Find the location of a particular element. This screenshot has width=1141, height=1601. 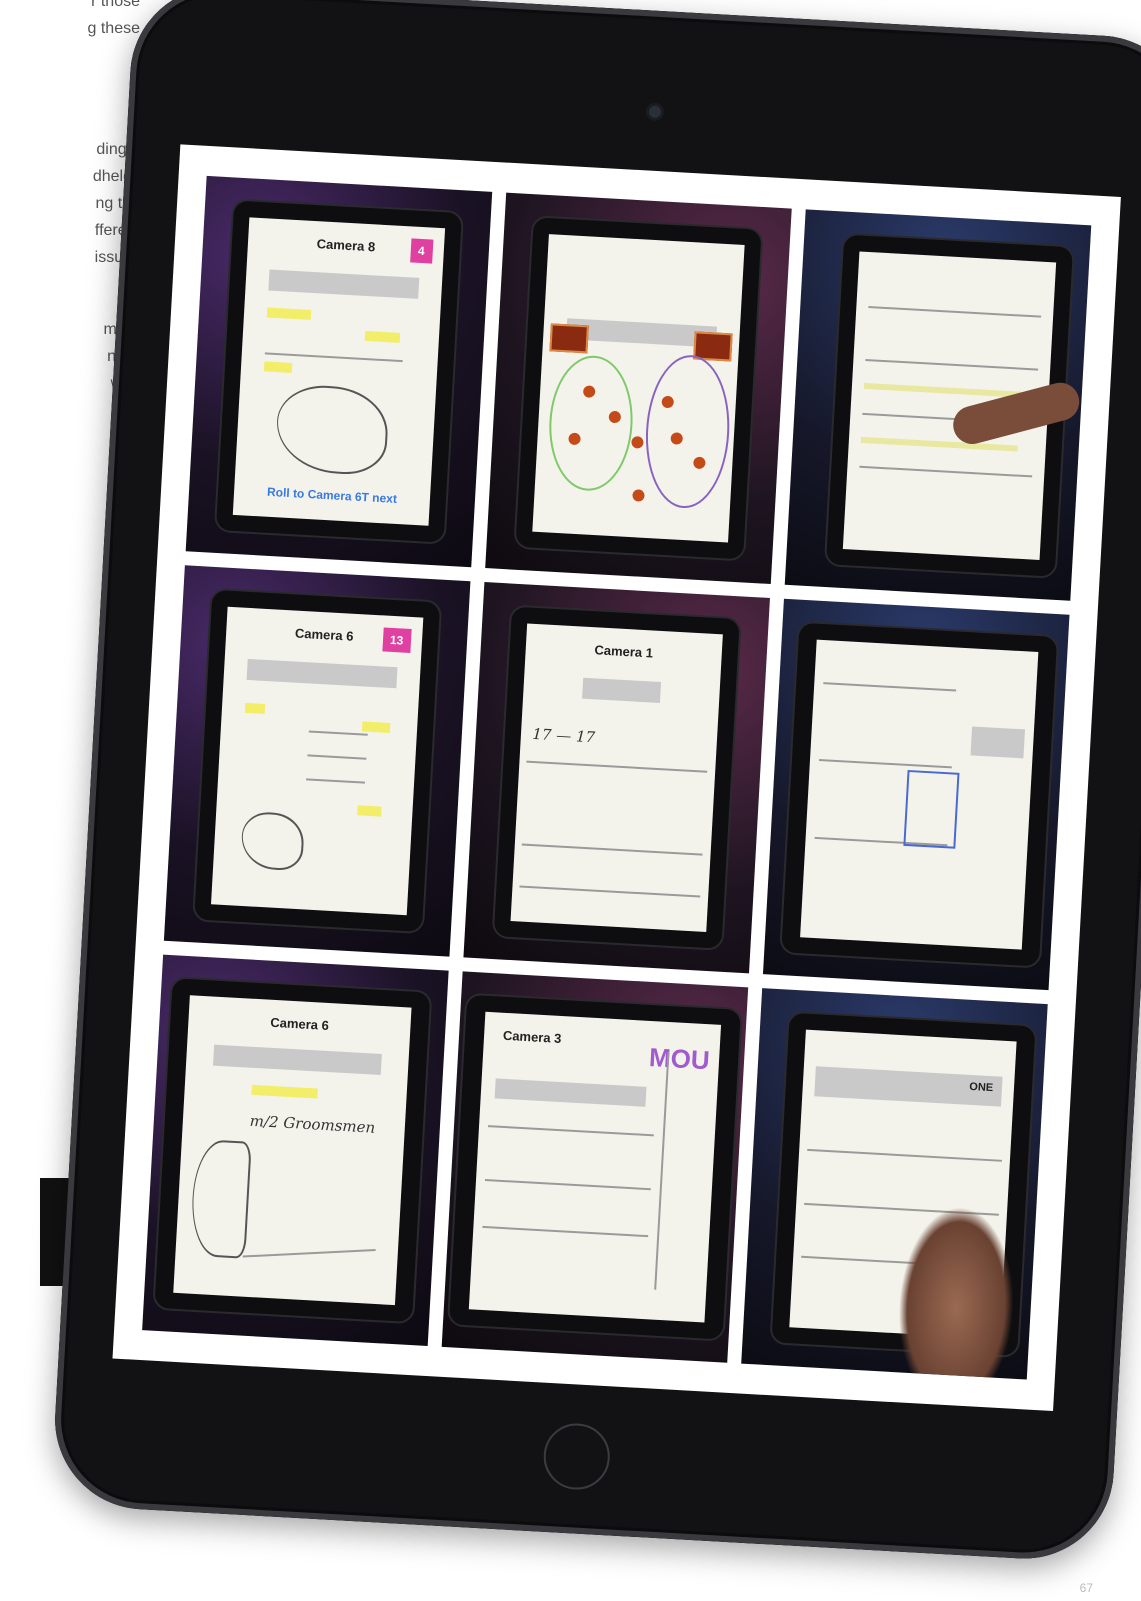

handheld-device: Camera 6 m/2 Groomsmen is located at coordinates (292, 1150).